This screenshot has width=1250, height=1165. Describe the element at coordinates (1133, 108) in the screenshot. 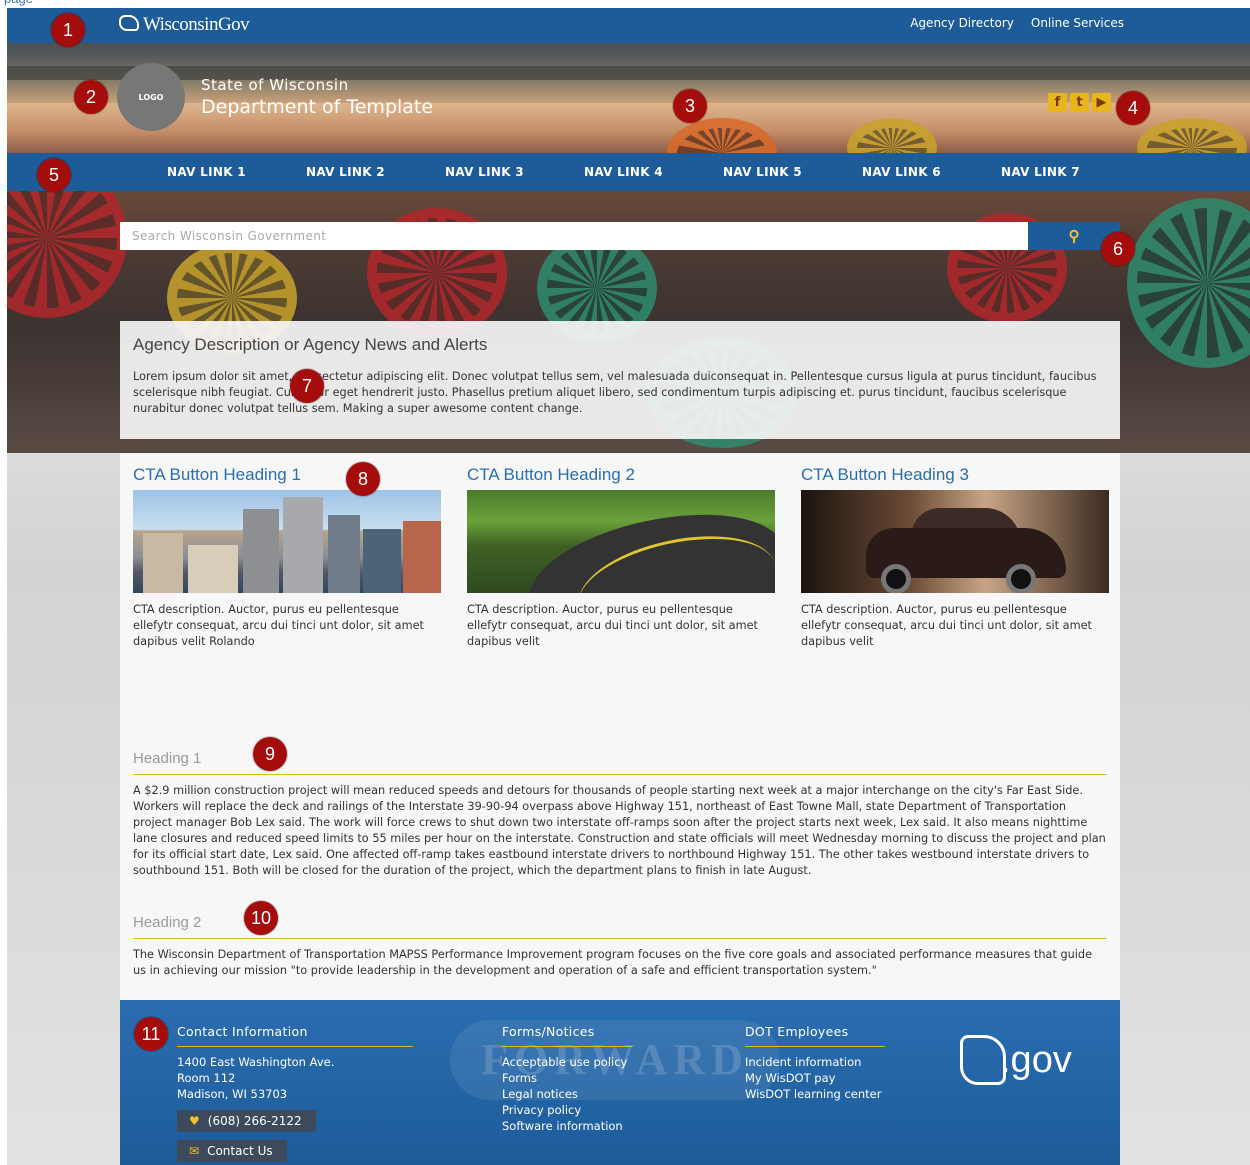

I see `annotation-marker: 4` at that location.